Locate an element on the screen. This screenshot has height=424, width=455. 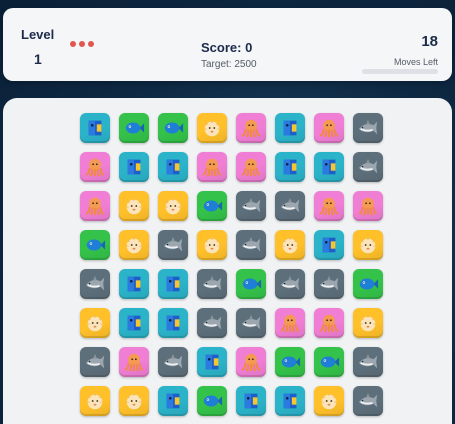
level-value: 1 is located at coordinates (38, 59).